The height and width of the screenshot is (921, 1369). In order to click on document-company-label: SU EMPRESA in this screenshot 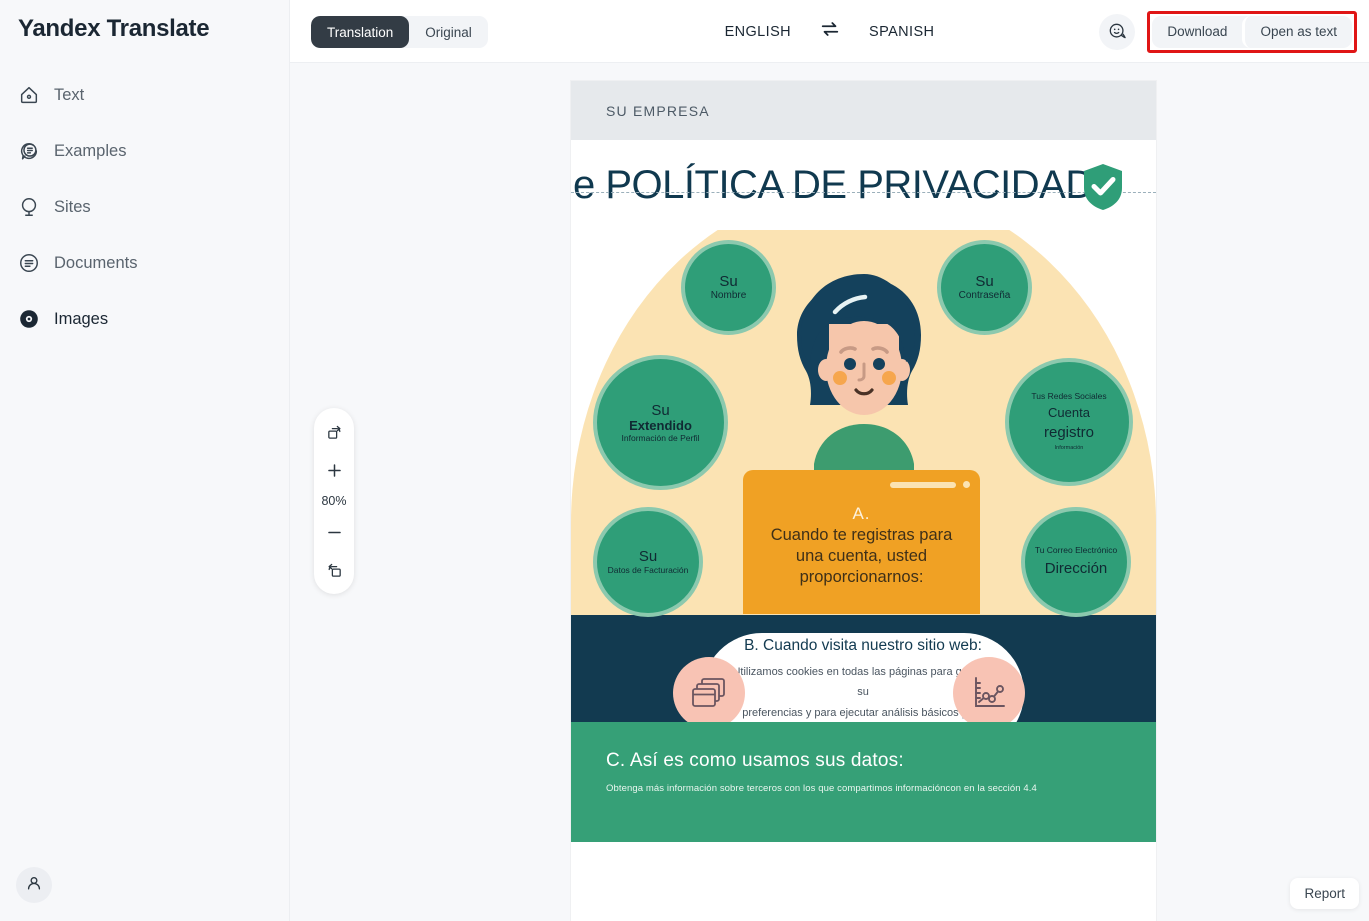, I will do `click(658, 110)`.